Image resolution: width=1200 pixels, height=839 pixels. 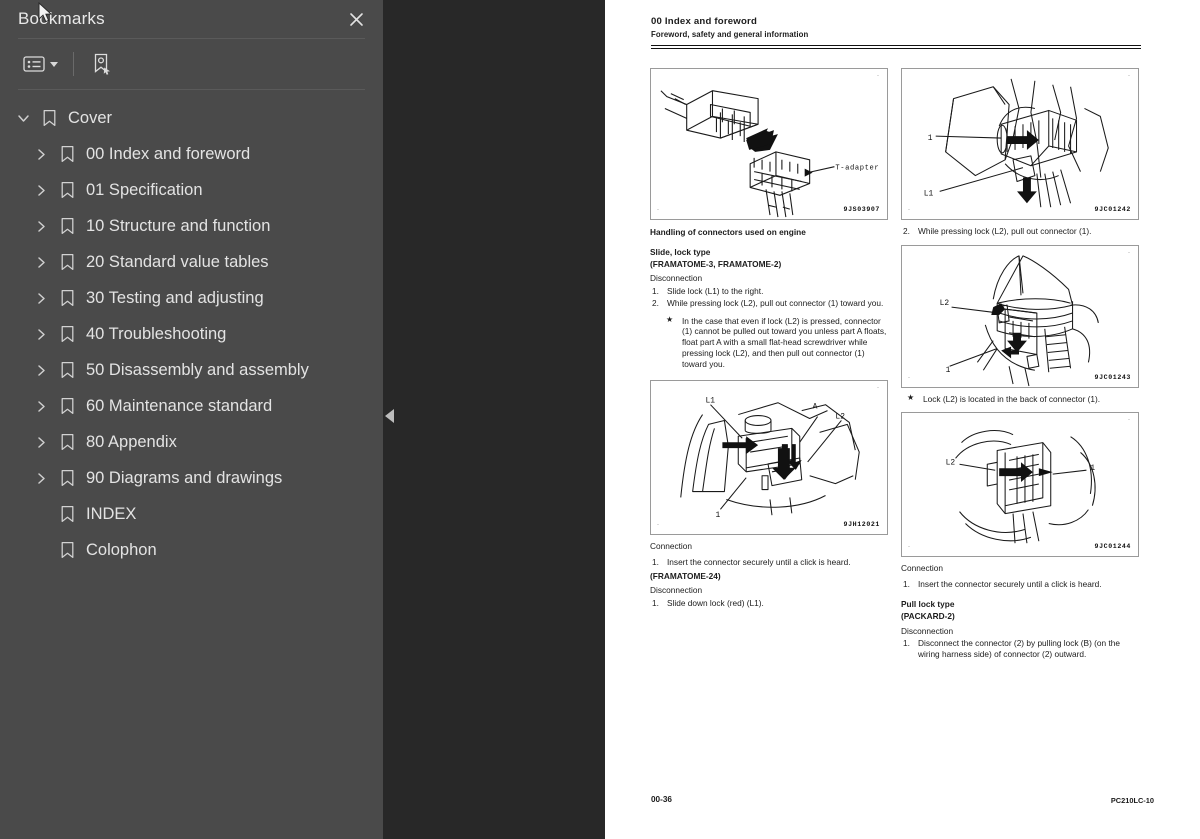 I want to click on bookmark-item-30-testing-and-adjusting: 30 Testing and adjusting, so click(x=191, y=298).